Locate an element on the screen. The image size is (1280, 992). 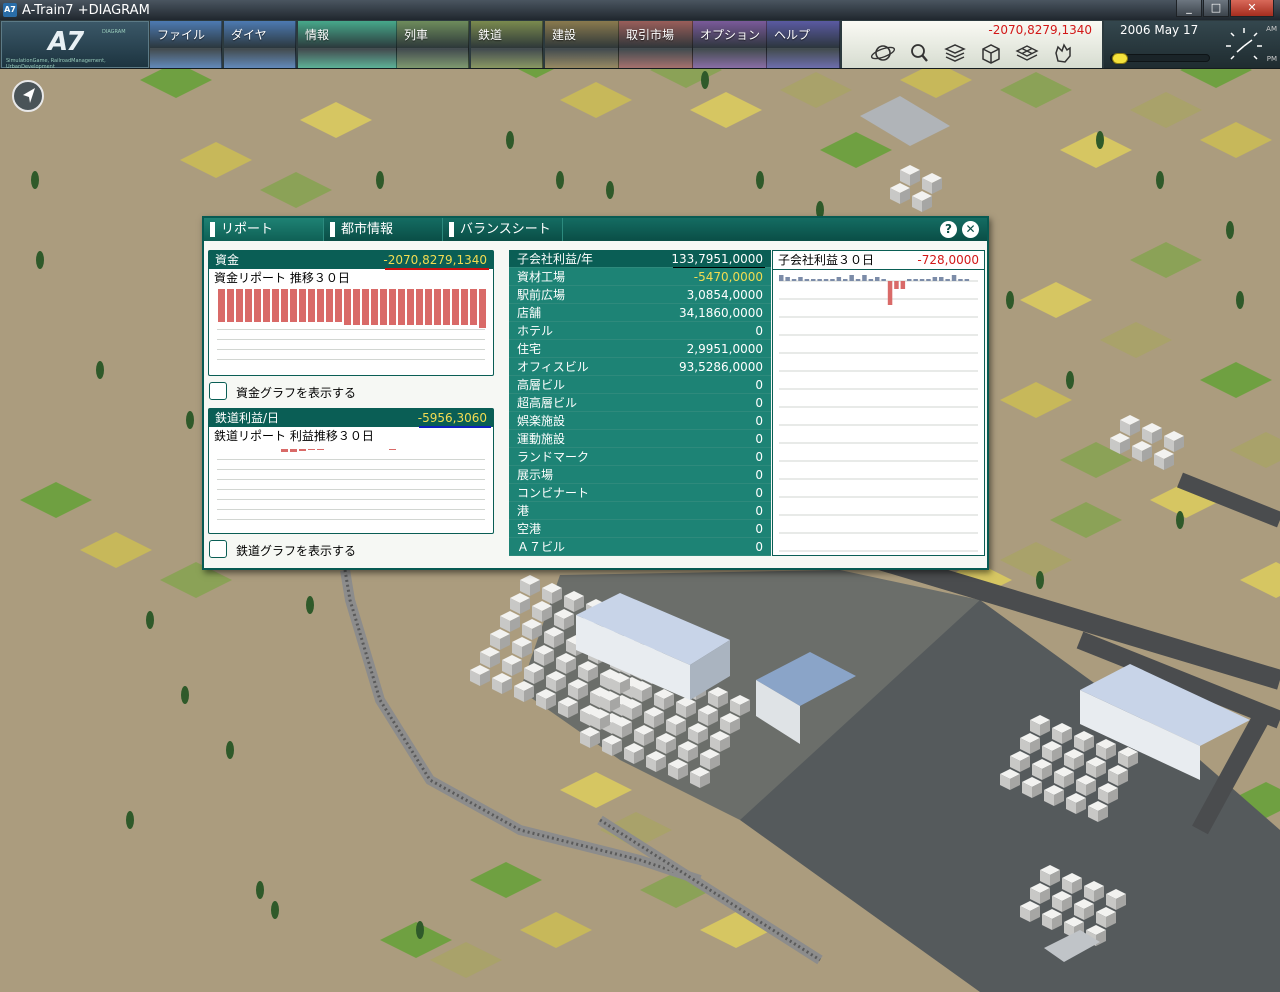
menu-info: 情報 is located at coordinates (347, 44).